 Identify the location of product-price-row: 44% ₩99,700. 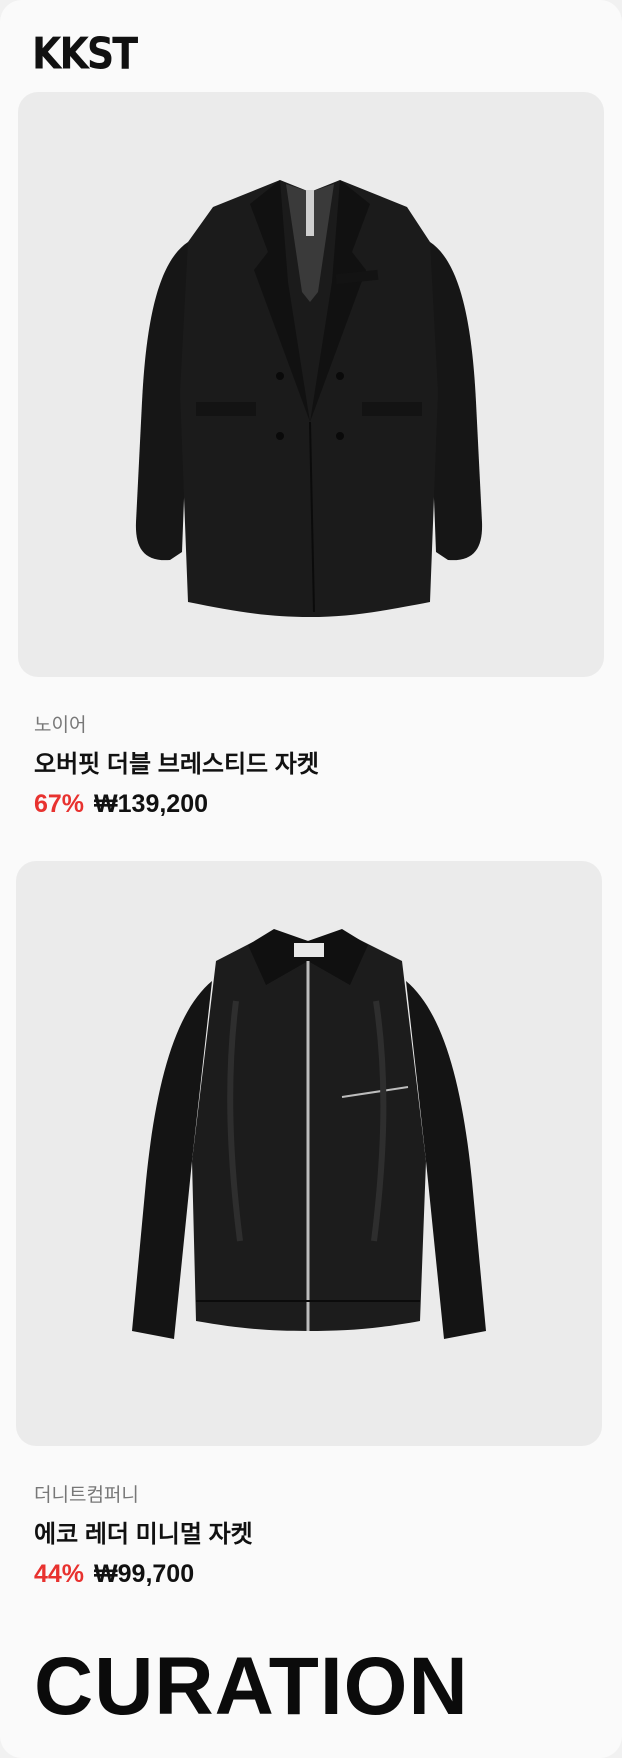
(114, 1574).